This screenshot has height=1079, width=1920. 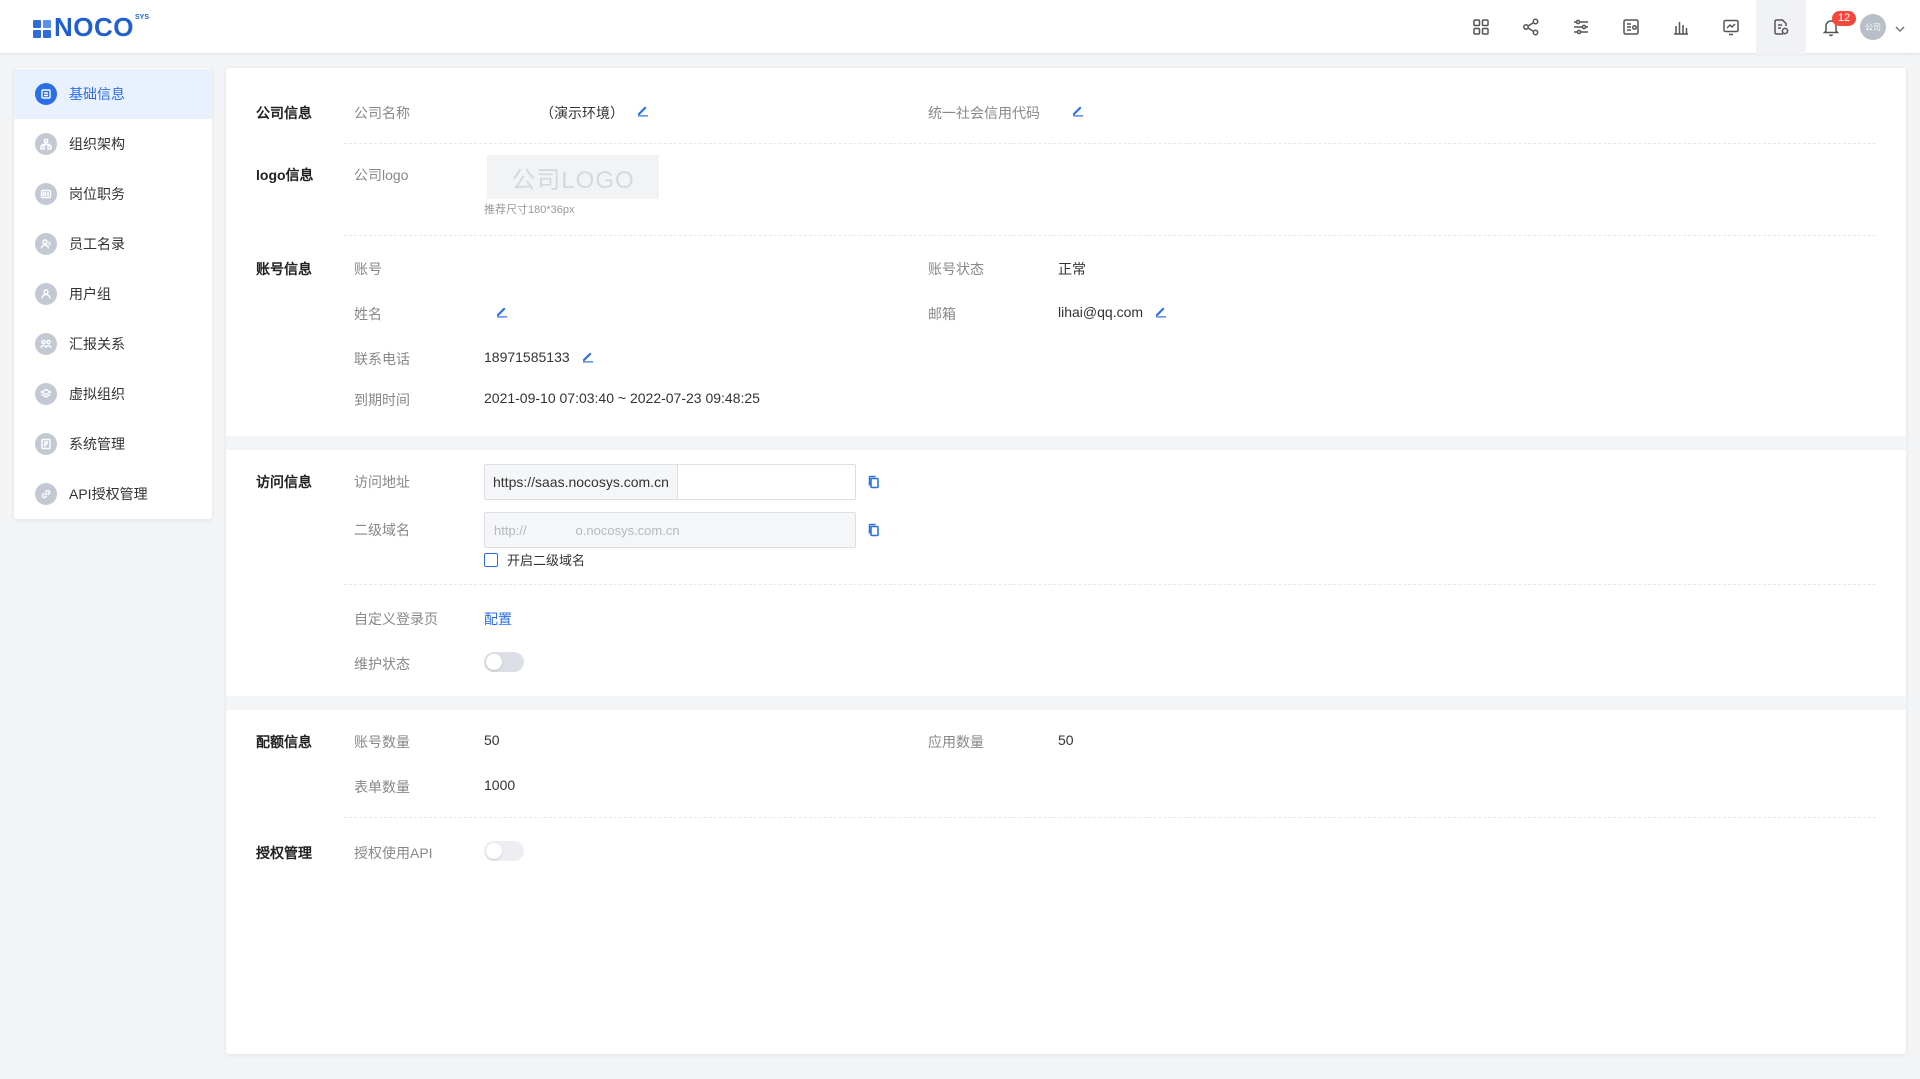 What do you see at coordinates (502, 311) in the screenshot?
I see `edit-user-name-icon` at bounding box center [502, 311].